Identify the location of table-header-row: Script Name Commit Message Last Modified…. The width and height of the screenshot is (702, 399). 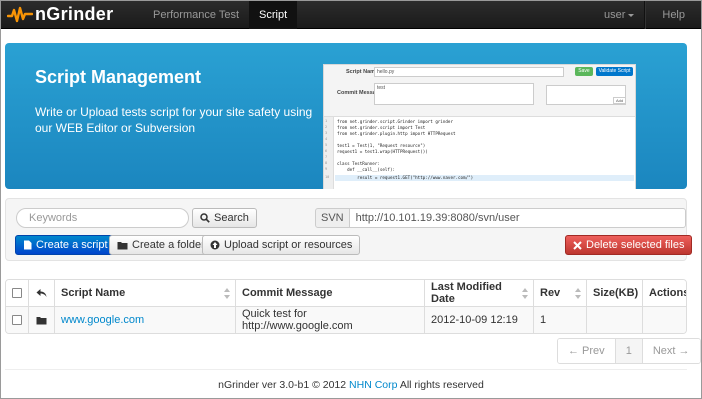
(346, 293).